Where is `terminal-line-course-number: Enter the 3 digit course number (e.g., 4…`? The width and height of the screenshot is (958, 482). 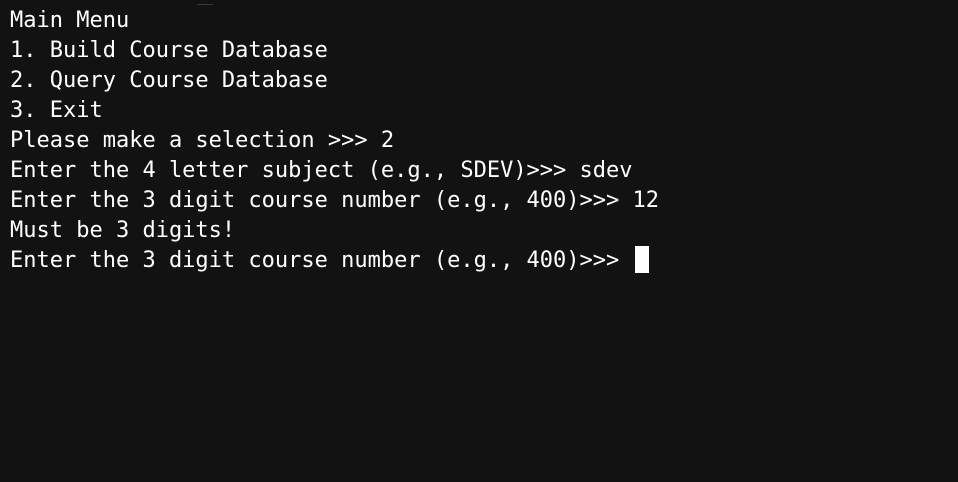 terminal-line-course-number: Enter the 3 digit course number (e.g., 4… is located at coordinates (479, 201).